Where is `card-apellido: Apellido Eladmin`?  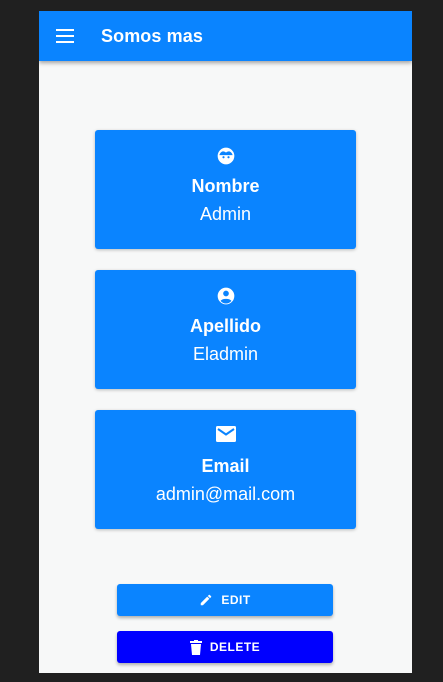 card-apellido: Apellido Eladmin is located at coordinates (225, 329).